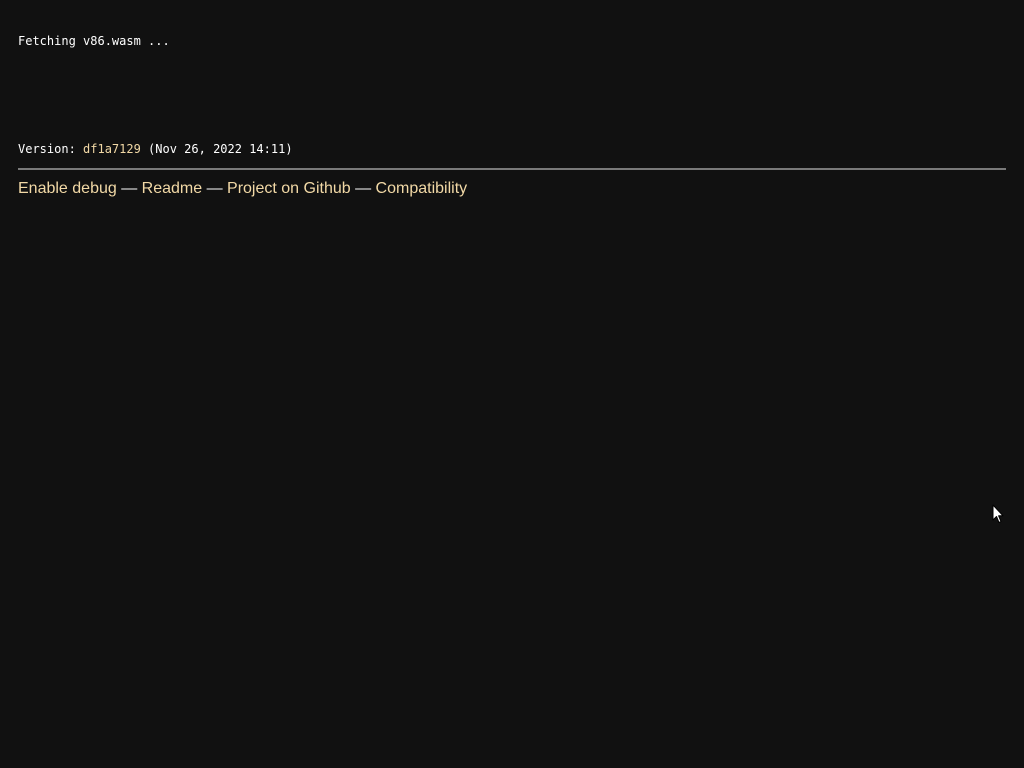 The width and height of the screenshot is (1024, 768). What do you see at coordinates (172, 188) in the screenshot?
I see `readme-link: Readme` at bounding box center [172, 188].